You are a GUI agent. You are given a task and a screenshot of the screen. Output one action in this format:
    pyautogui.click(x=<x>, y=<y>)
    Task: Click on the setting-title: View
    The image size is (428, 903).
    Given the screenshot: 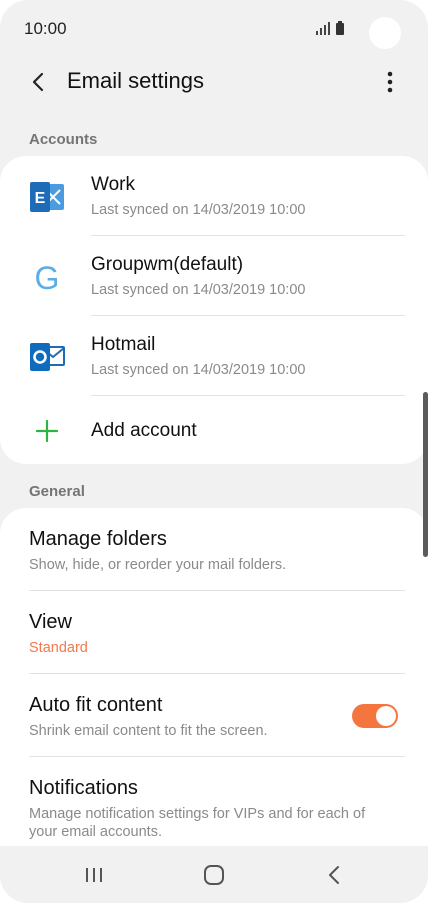 What is the action you would take?
    pyautogui.click(x=50, y=622)
    